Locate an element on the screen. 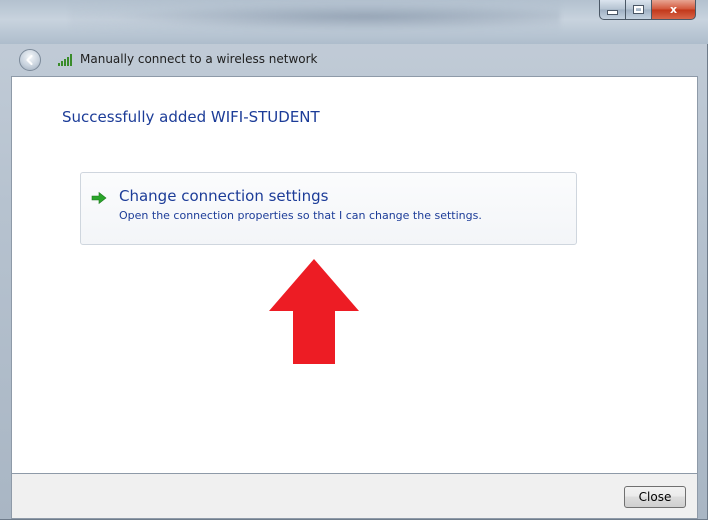  minimize-icon is located at coordinates (612, 12).